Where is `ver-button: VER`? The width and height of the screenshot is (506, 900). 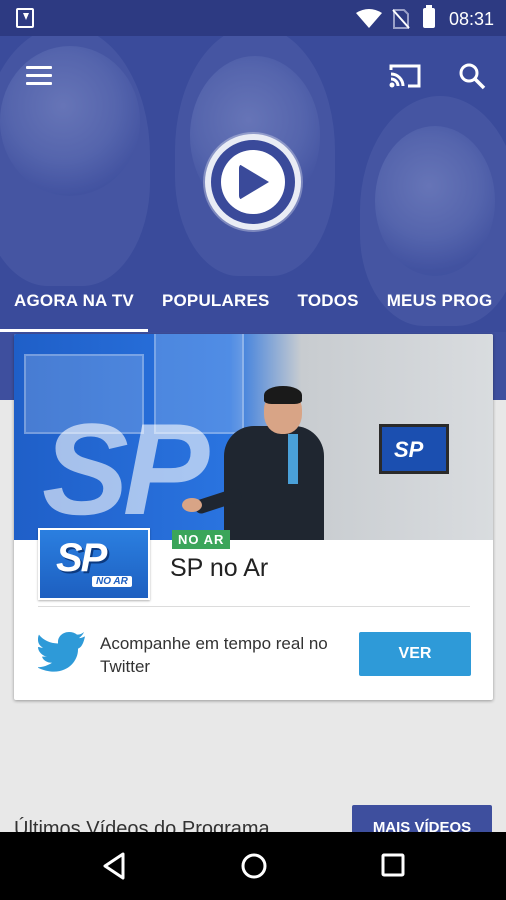 ver-button: VER is located at coordinates (415, 654).